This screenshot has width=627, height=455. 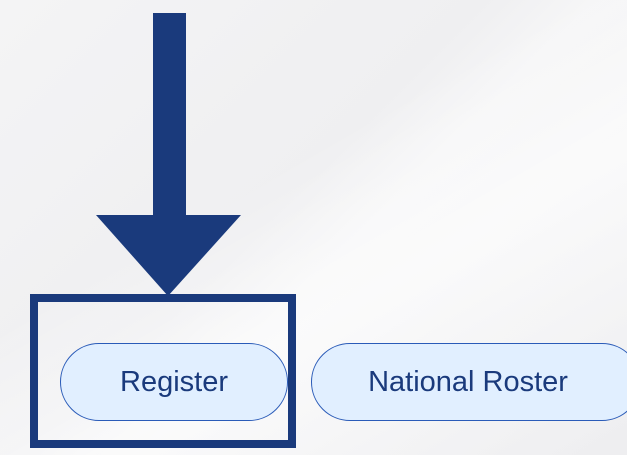 I want to click on register-button: Register, so click(x=174, y=382).